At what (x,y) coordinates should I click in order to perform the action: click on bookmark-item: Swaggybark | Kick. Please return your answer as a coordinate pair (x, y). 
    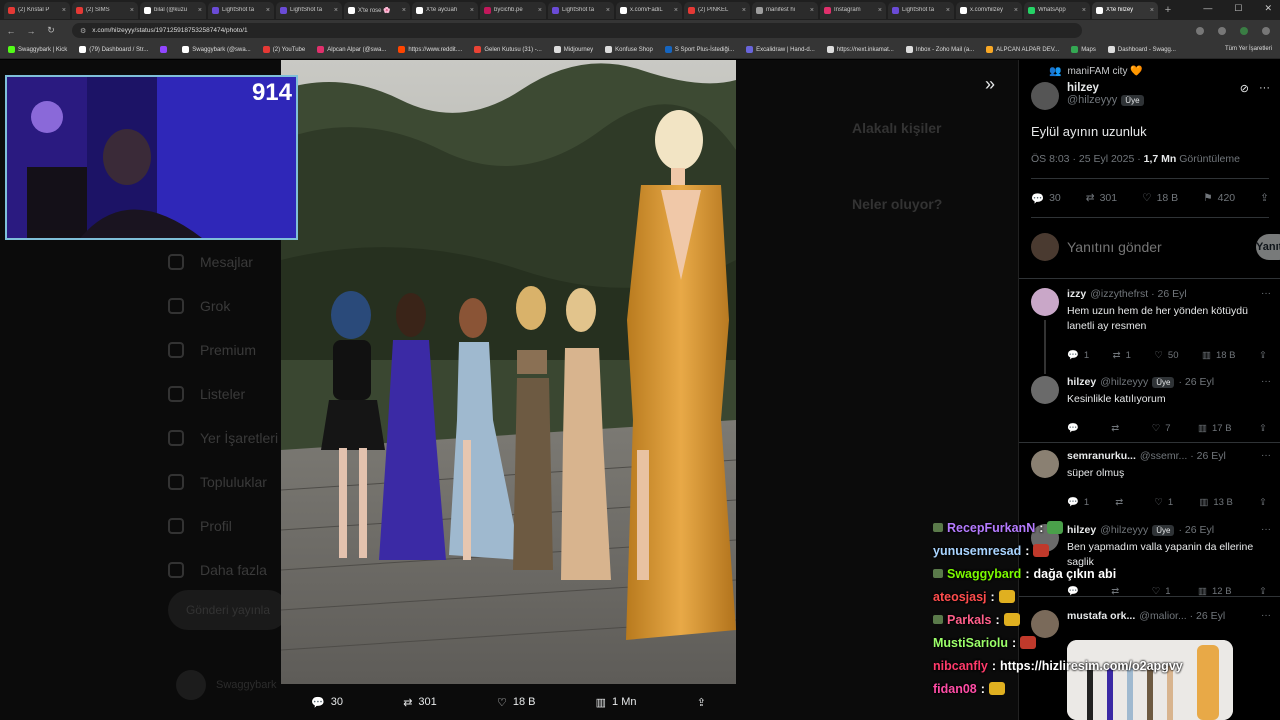
    Looking at the image, I should click on (37, 49).